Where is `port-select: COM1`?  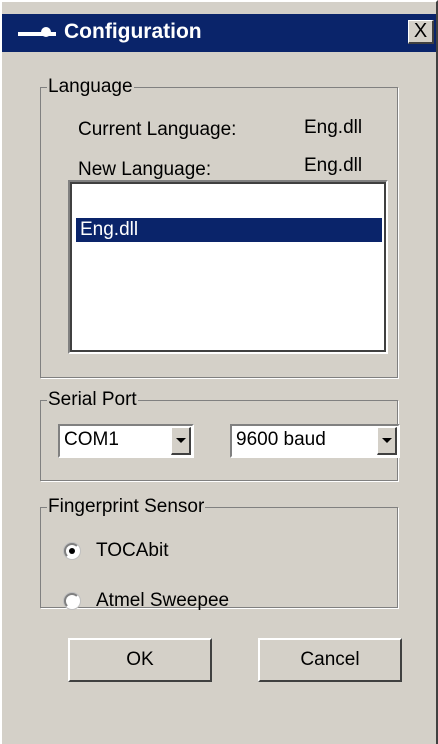 port-select: COM1 is located at coordinates (126, 441).